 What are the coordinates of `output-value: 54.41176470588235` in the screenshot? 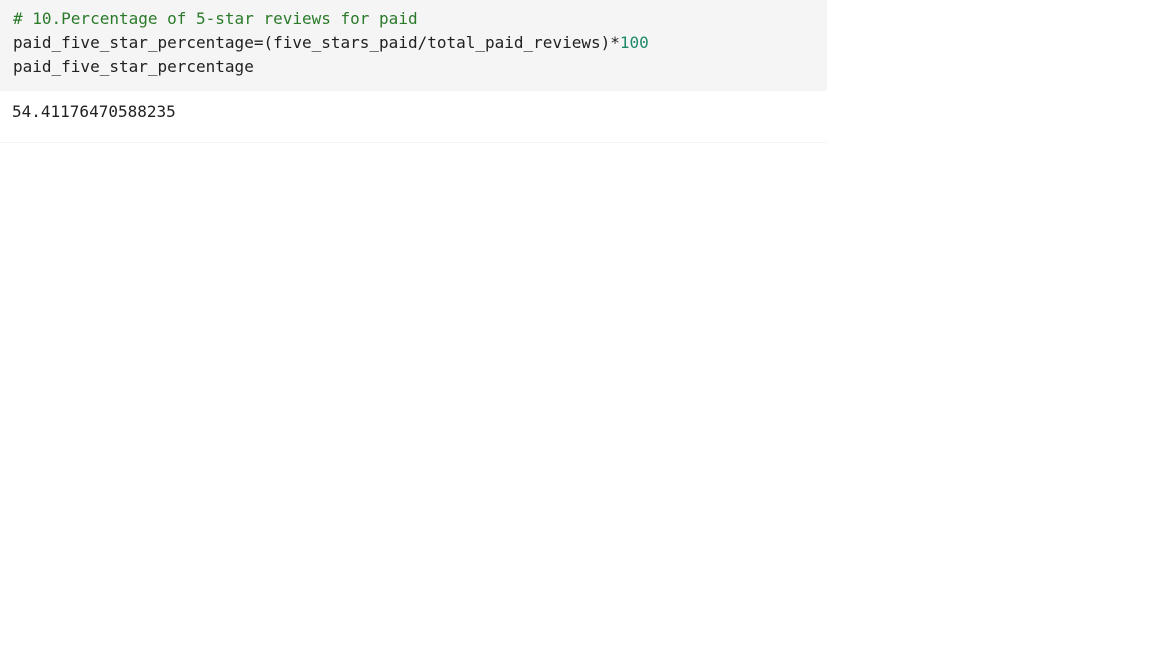 It's located at (94, 111).